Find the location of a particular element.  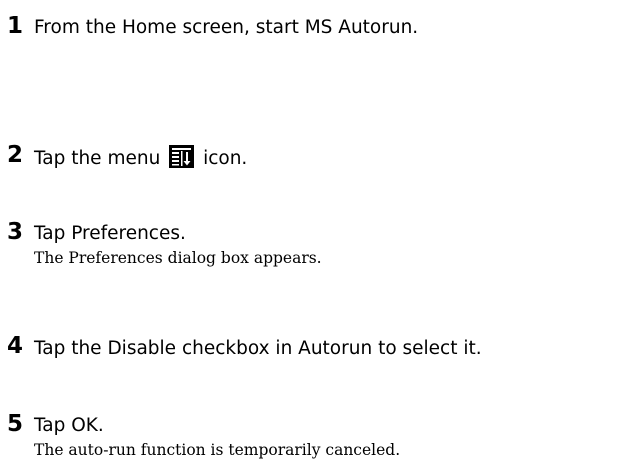

step-number: 4 is located at coordinates (15, 346).